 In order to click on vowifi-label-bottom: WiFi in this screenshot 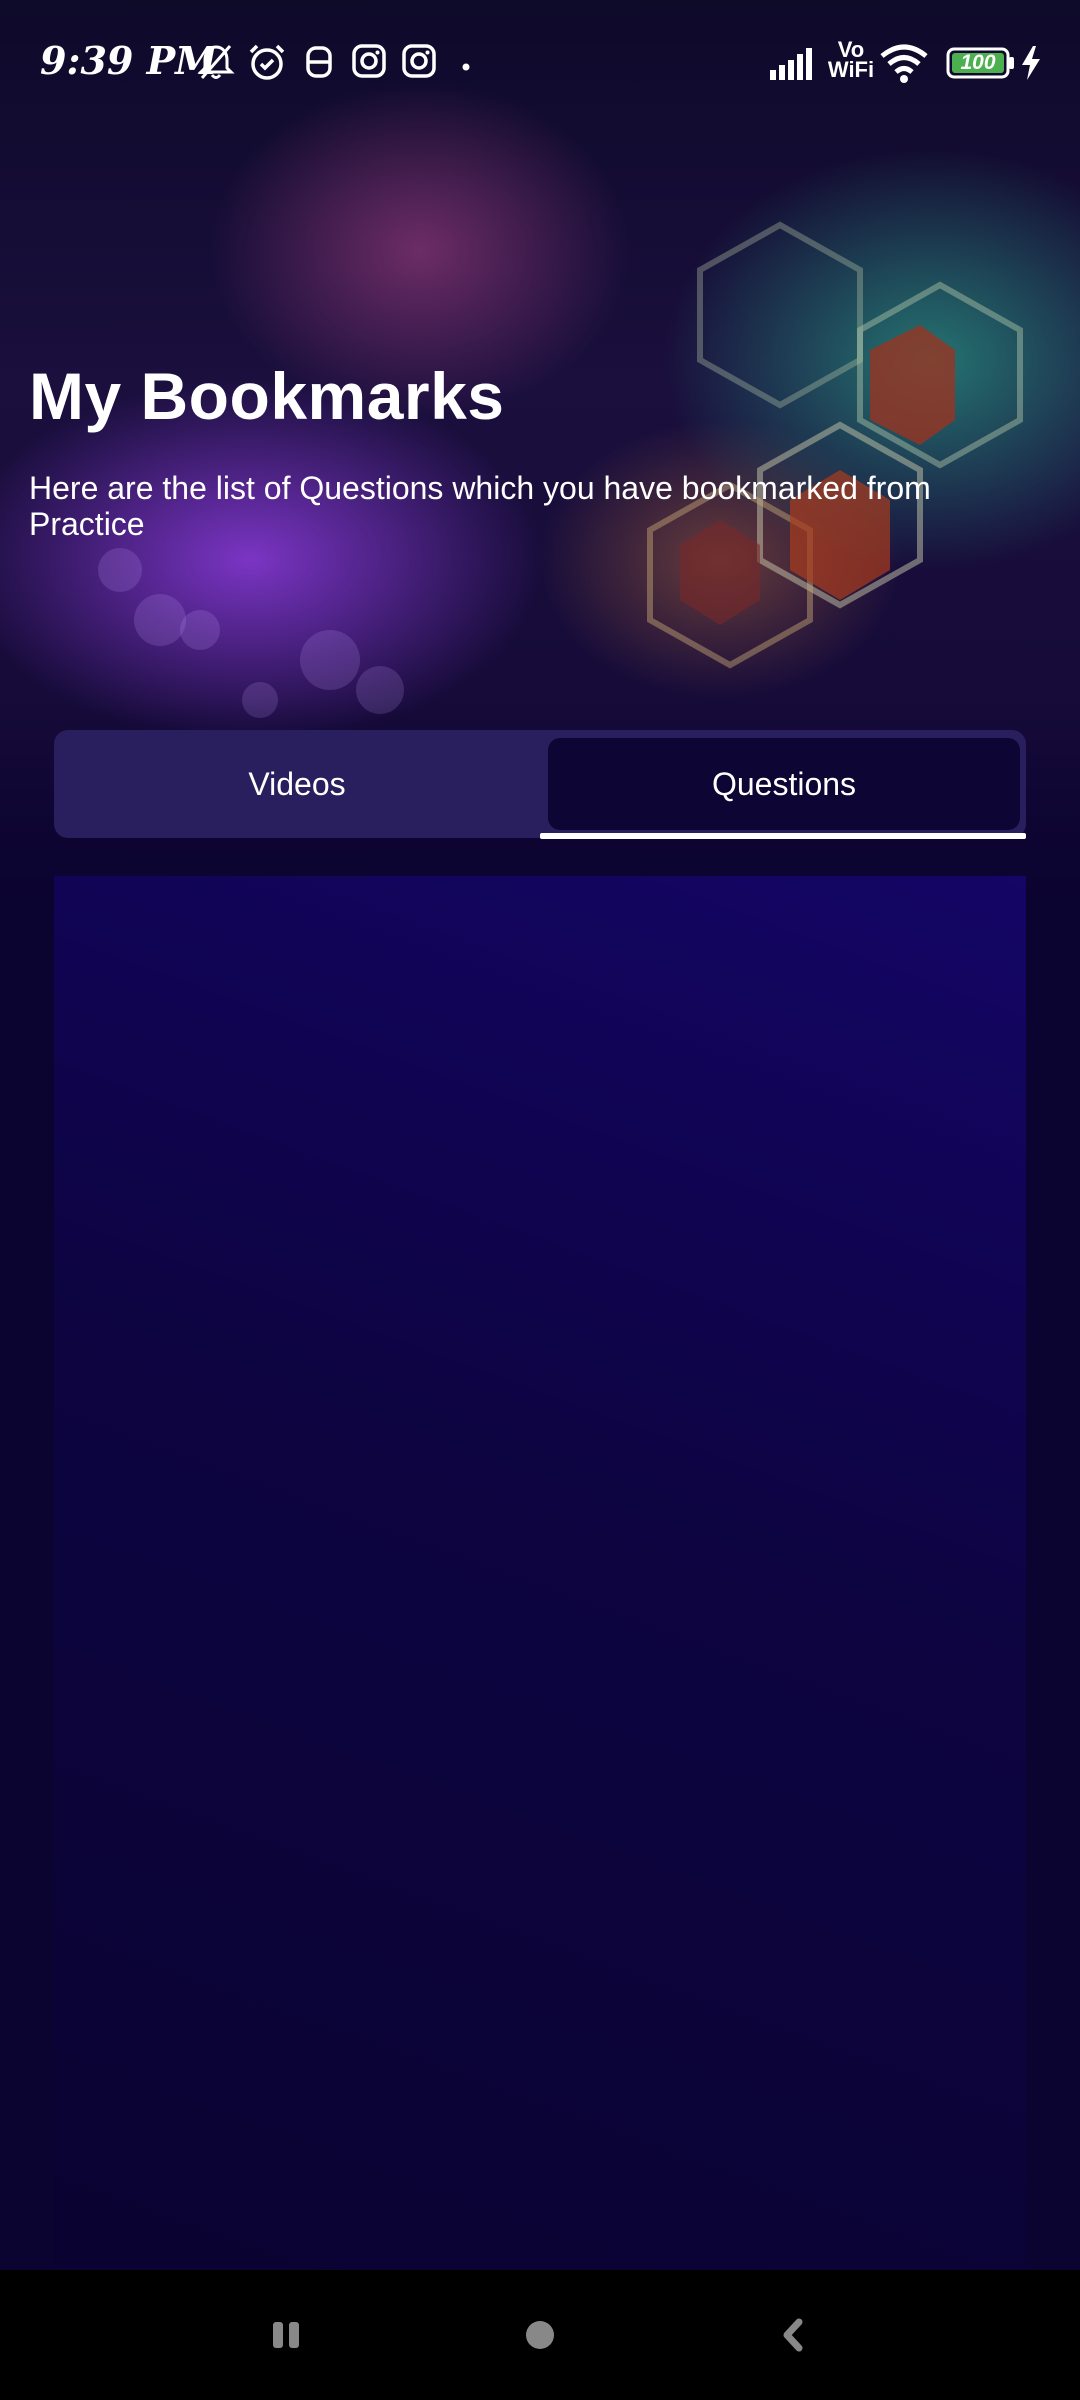, I will do `click(851, 69)`.